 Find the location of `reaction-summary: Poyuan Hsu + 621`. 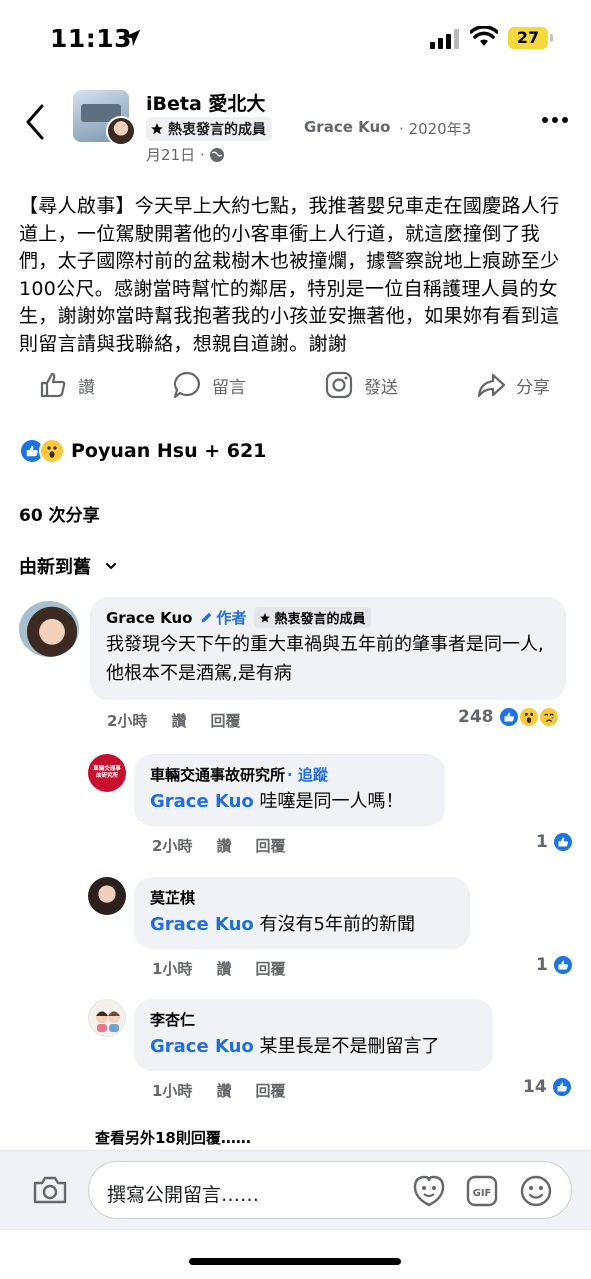

reaction-summary: Poyuan Hsu + 621 is located at coordinates (142, 451).